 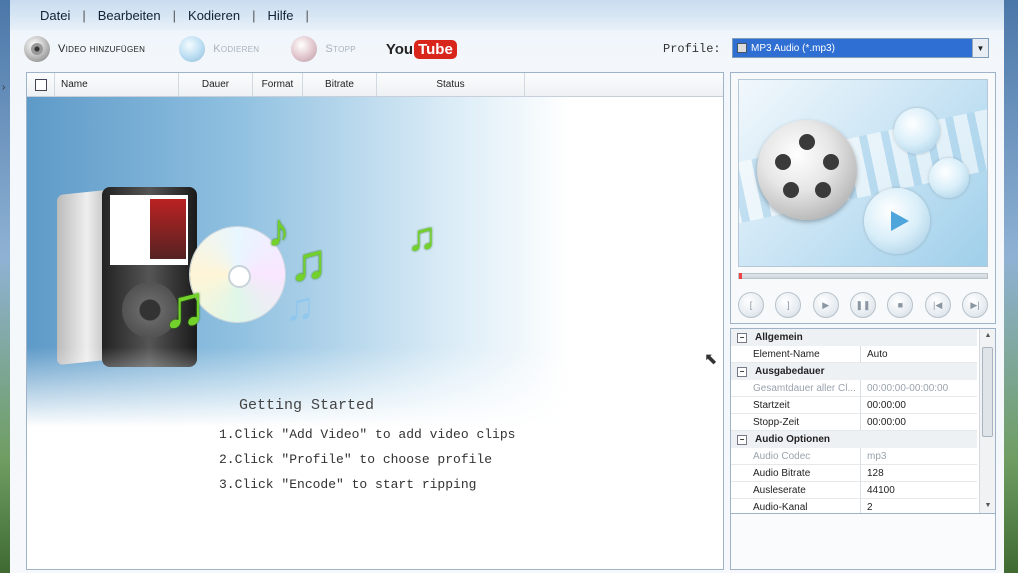 I want to click on music-note-icon: ♪, so click(x=278, y=230).